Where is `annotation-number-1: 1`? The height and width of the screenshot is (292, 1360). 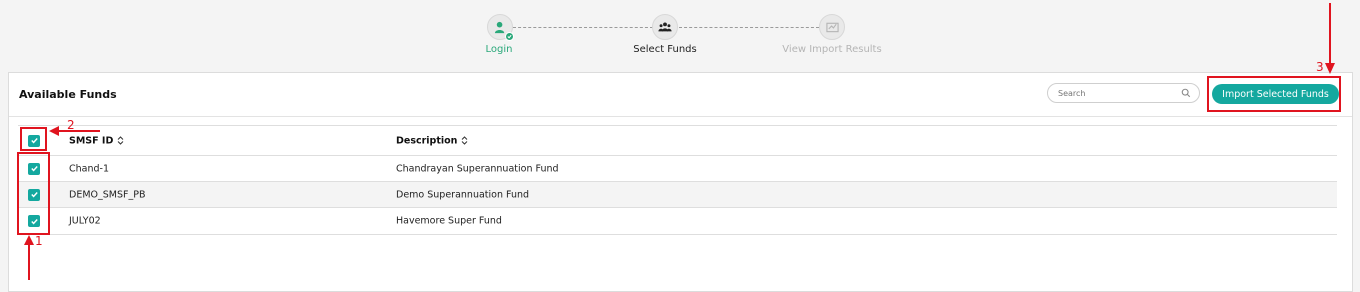
annotation-number-1: 1 is located at coordinates (39, 241).